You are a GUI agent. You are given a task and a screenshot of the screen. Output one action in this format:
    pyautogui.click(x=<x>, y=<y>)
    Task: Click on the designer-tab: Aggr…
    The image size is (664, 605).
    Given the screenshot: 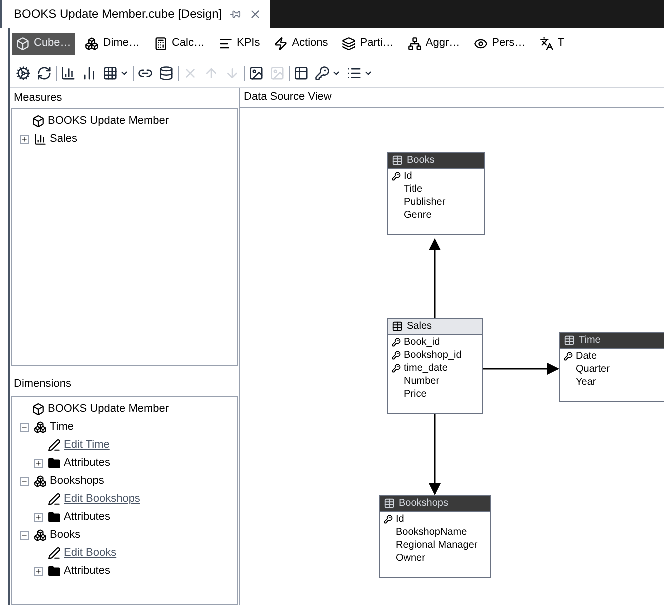 What is the action you would take?
    pyautogui.click(x=434, y=43)
    